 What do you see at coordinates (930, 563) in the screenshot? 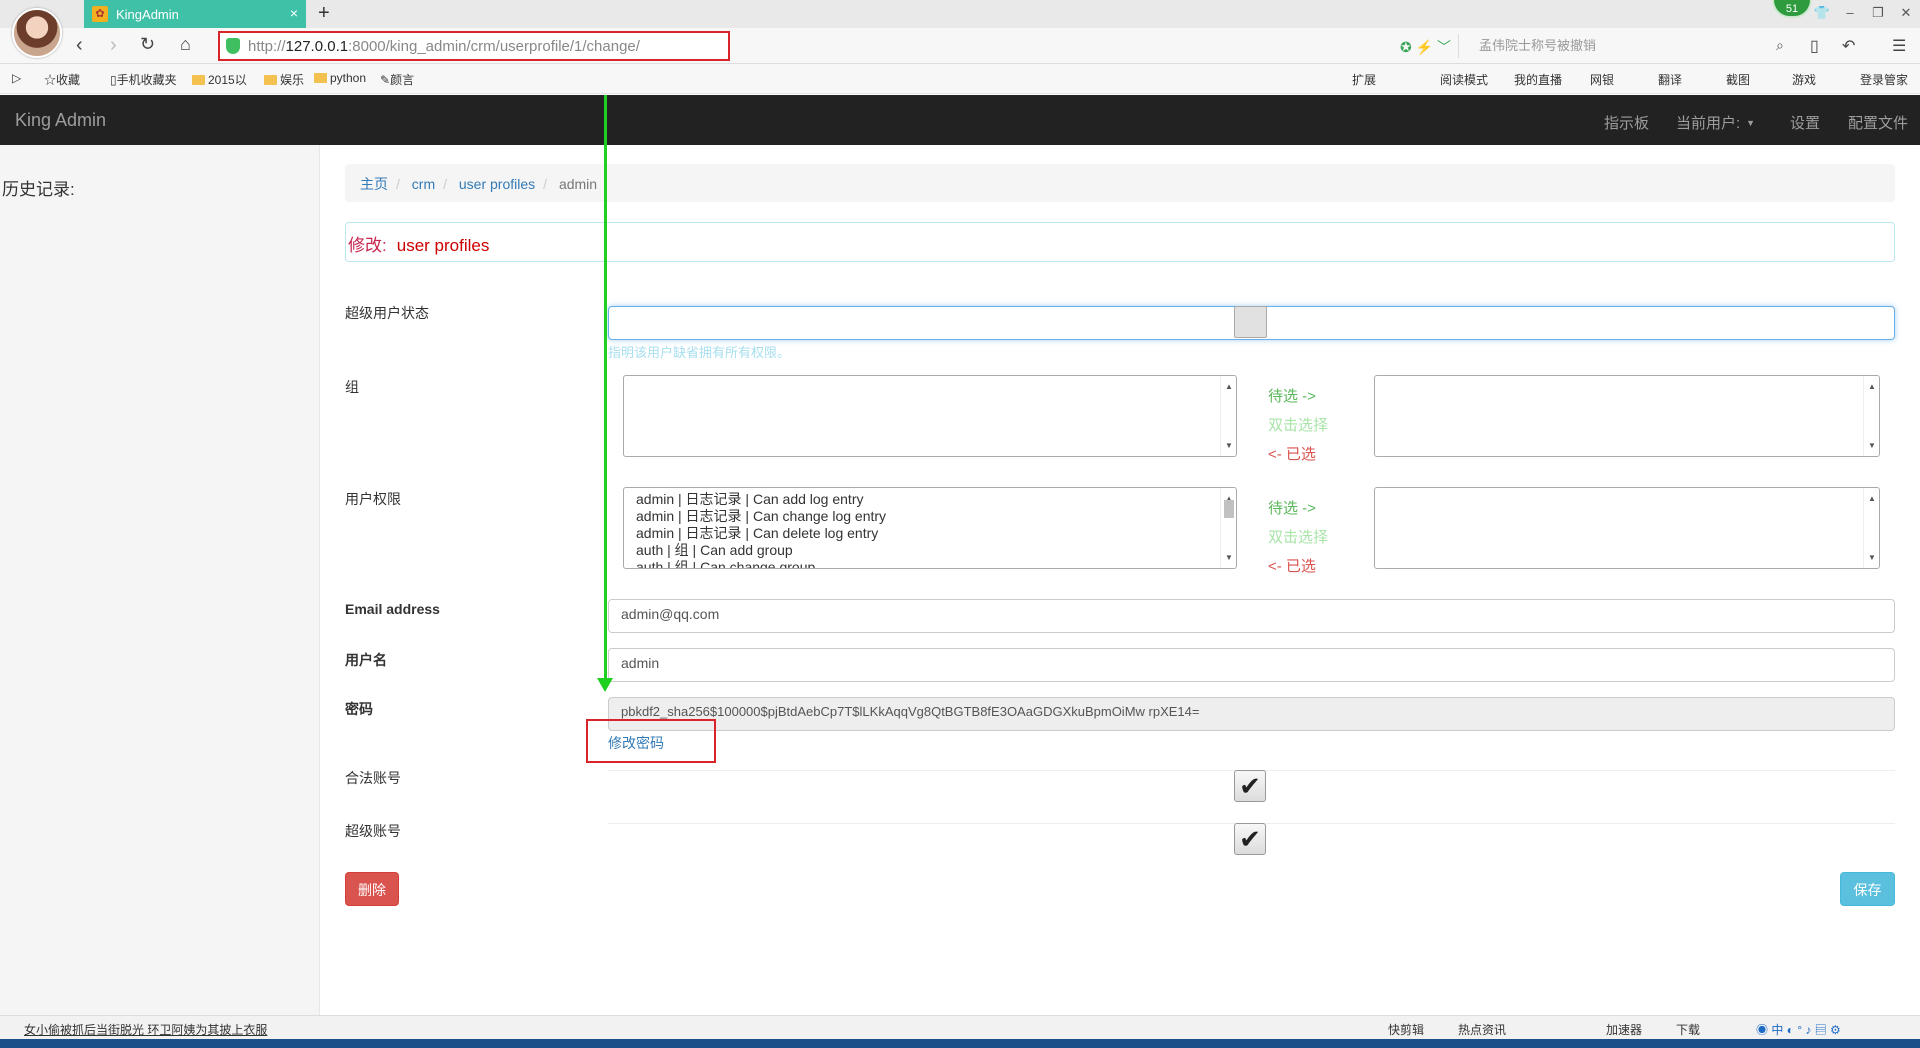
I see `perm-option: auth | 组 | Can change group` at bounding box center [930, 563].